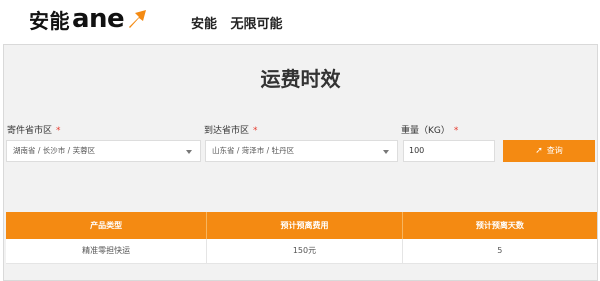  What do you see at coordinates (106, 250) in the screenshot?
I see `table-cell: 精准零担快运` at bounding box center [106, 250].